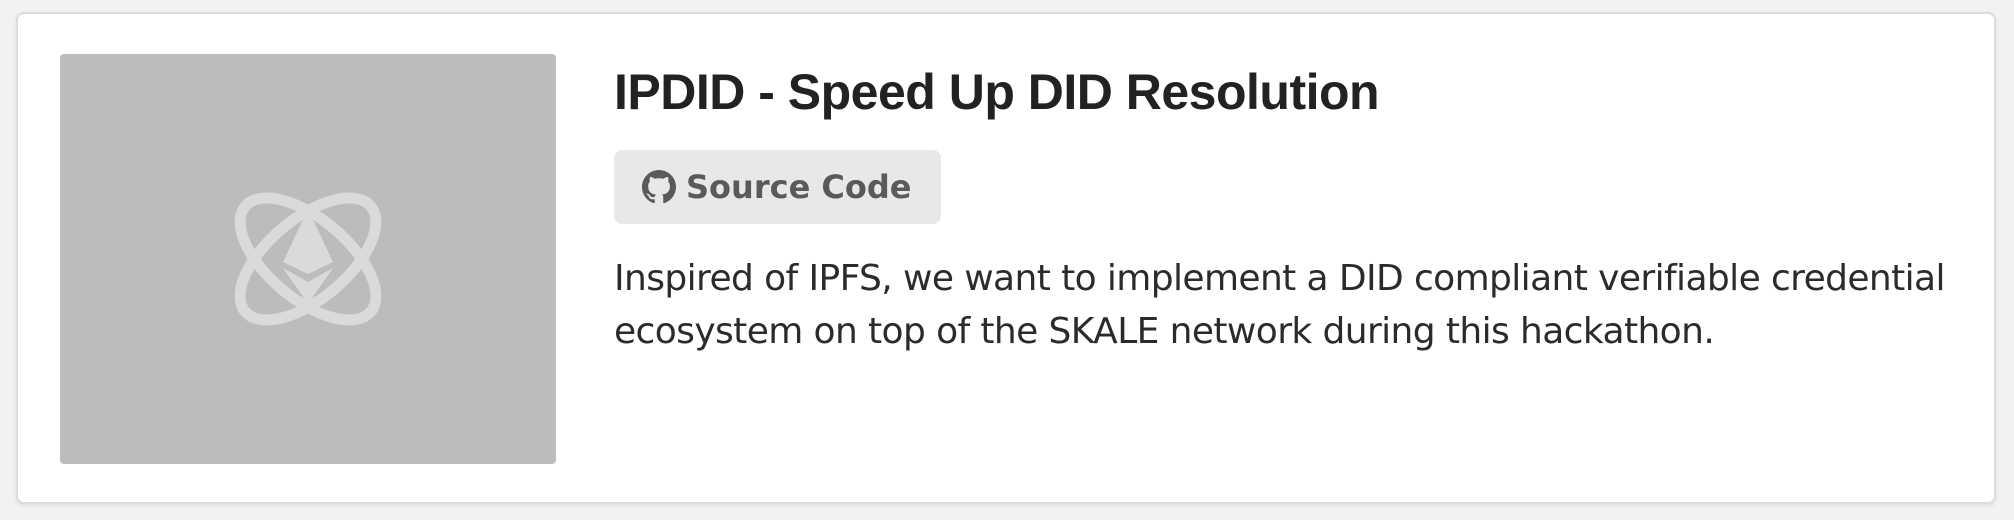 This screenshot has width=2014, height=520. I want to click on source-code-button: Source Code, so click(778, 187).